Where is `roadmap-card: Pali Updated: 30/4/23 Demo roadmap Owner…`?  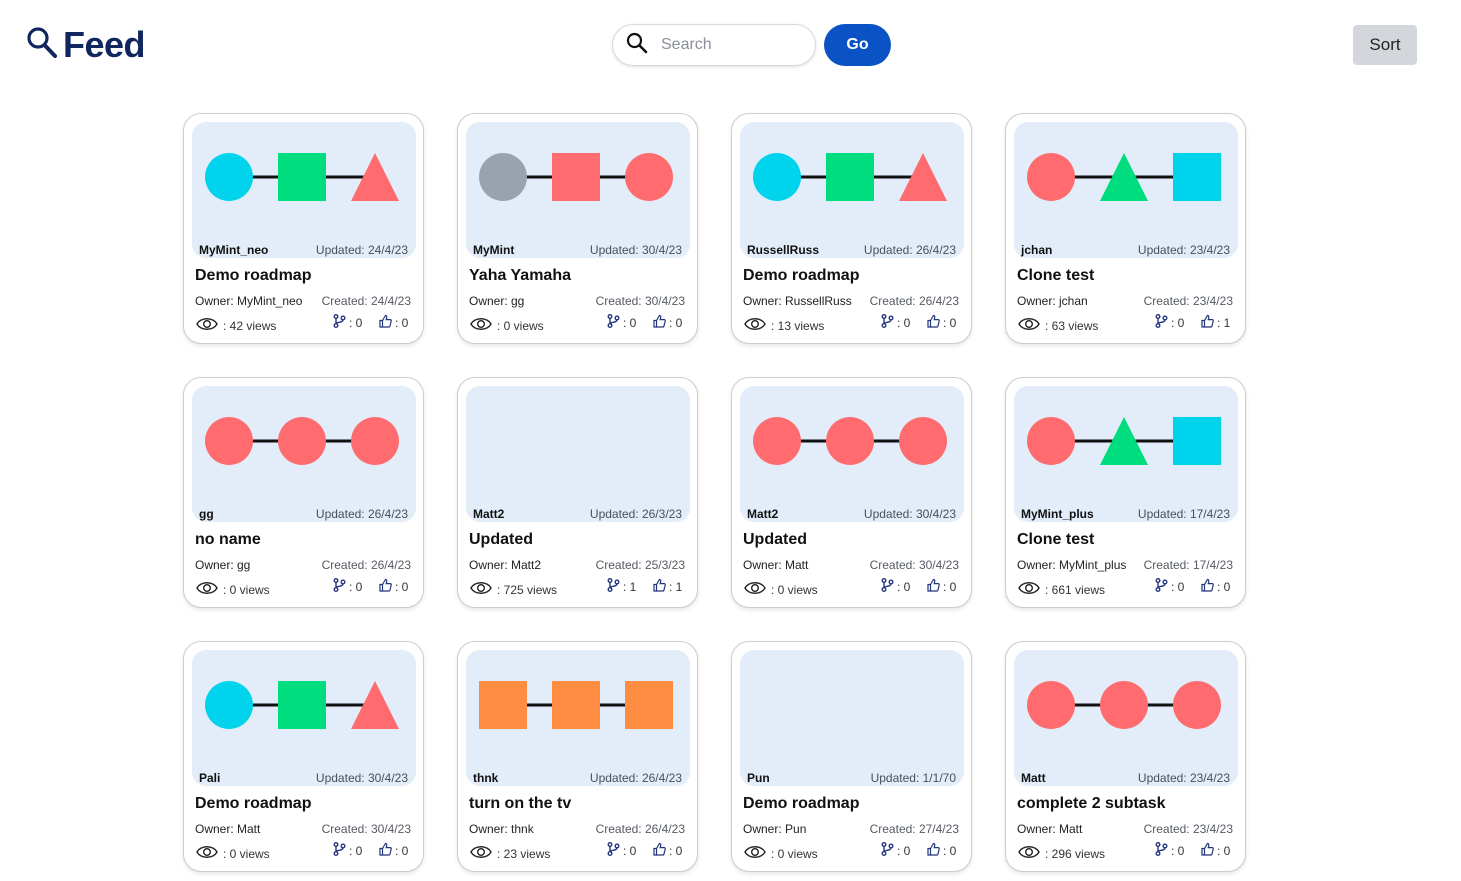
roadmap-card: Pali Updated: 30/4/23 Demo roadmap Owner… is located at coordinates (303, 756).